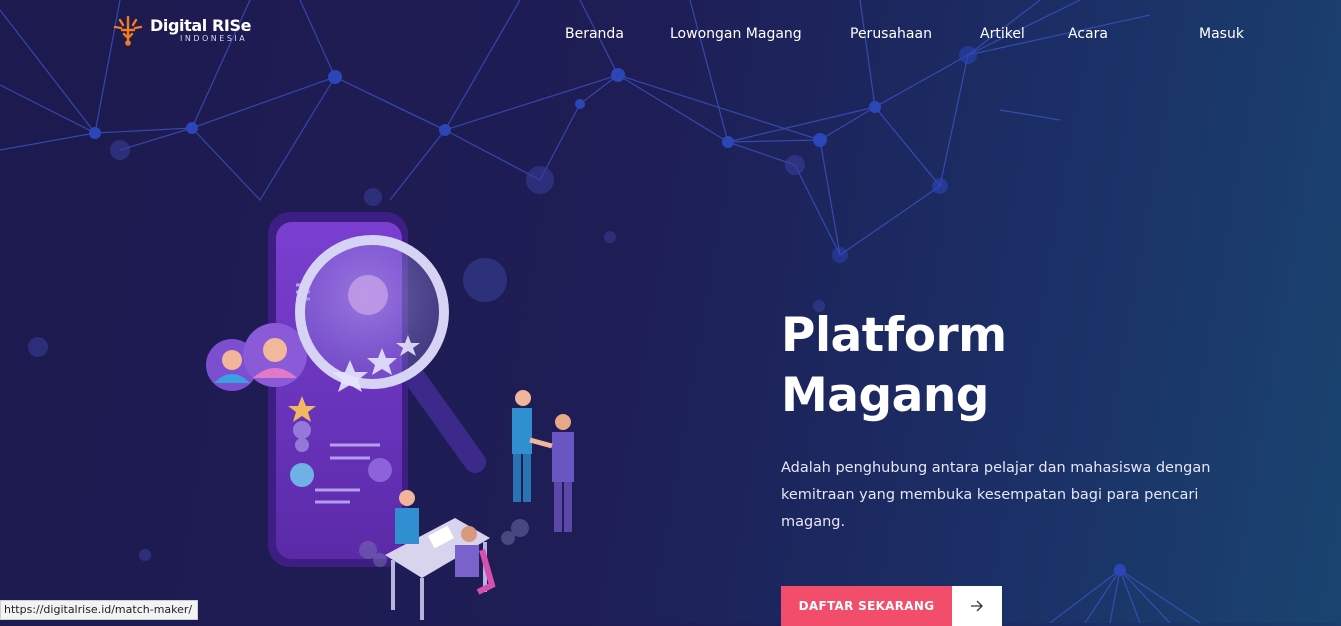 This screenshot has height=626, width=1341. I want to click on register-now-button: DAFTAR SEKARANG, so click(891, 606).